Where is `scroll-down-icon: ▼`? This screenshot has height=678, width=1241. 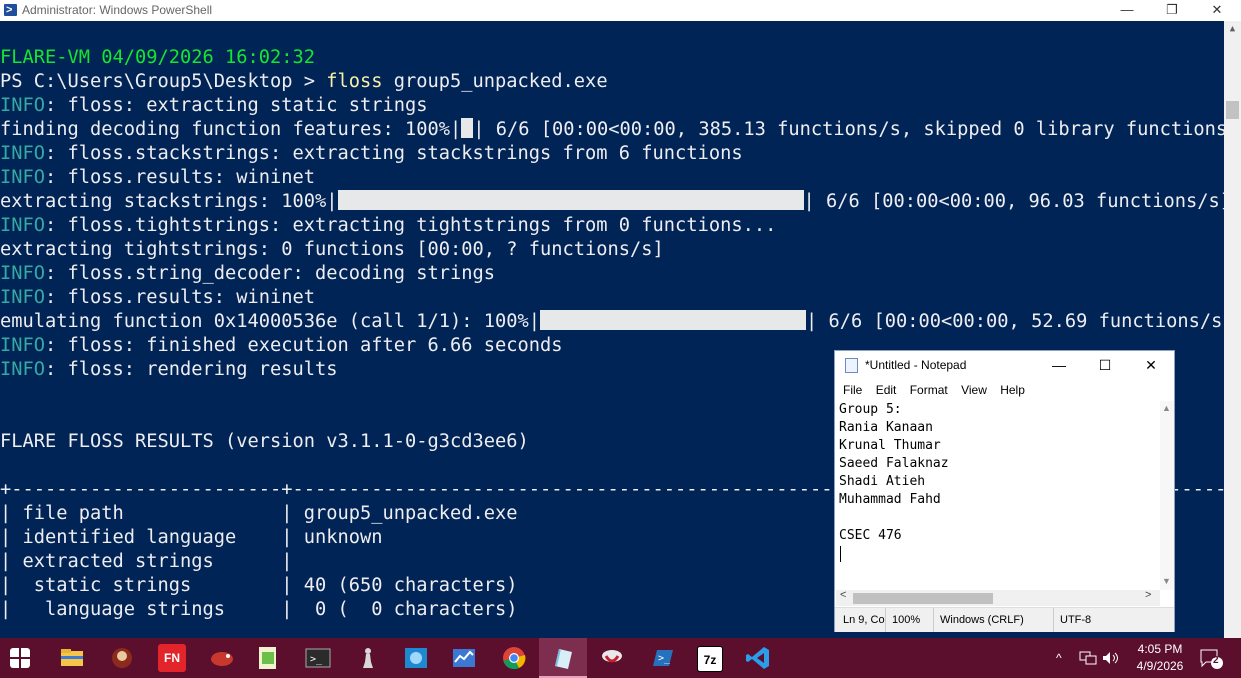
scroll-down-icon: ▼ is located at coordinates (1166, 581).